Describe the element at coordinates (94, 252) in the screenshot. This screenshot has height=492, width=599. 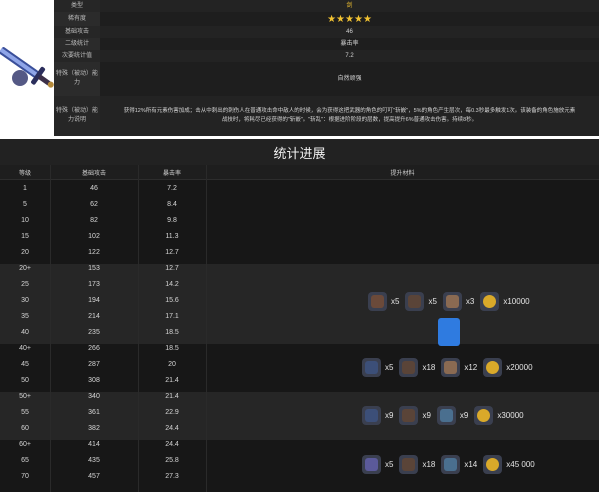
I see `base-atk-cell: 122` at that location.